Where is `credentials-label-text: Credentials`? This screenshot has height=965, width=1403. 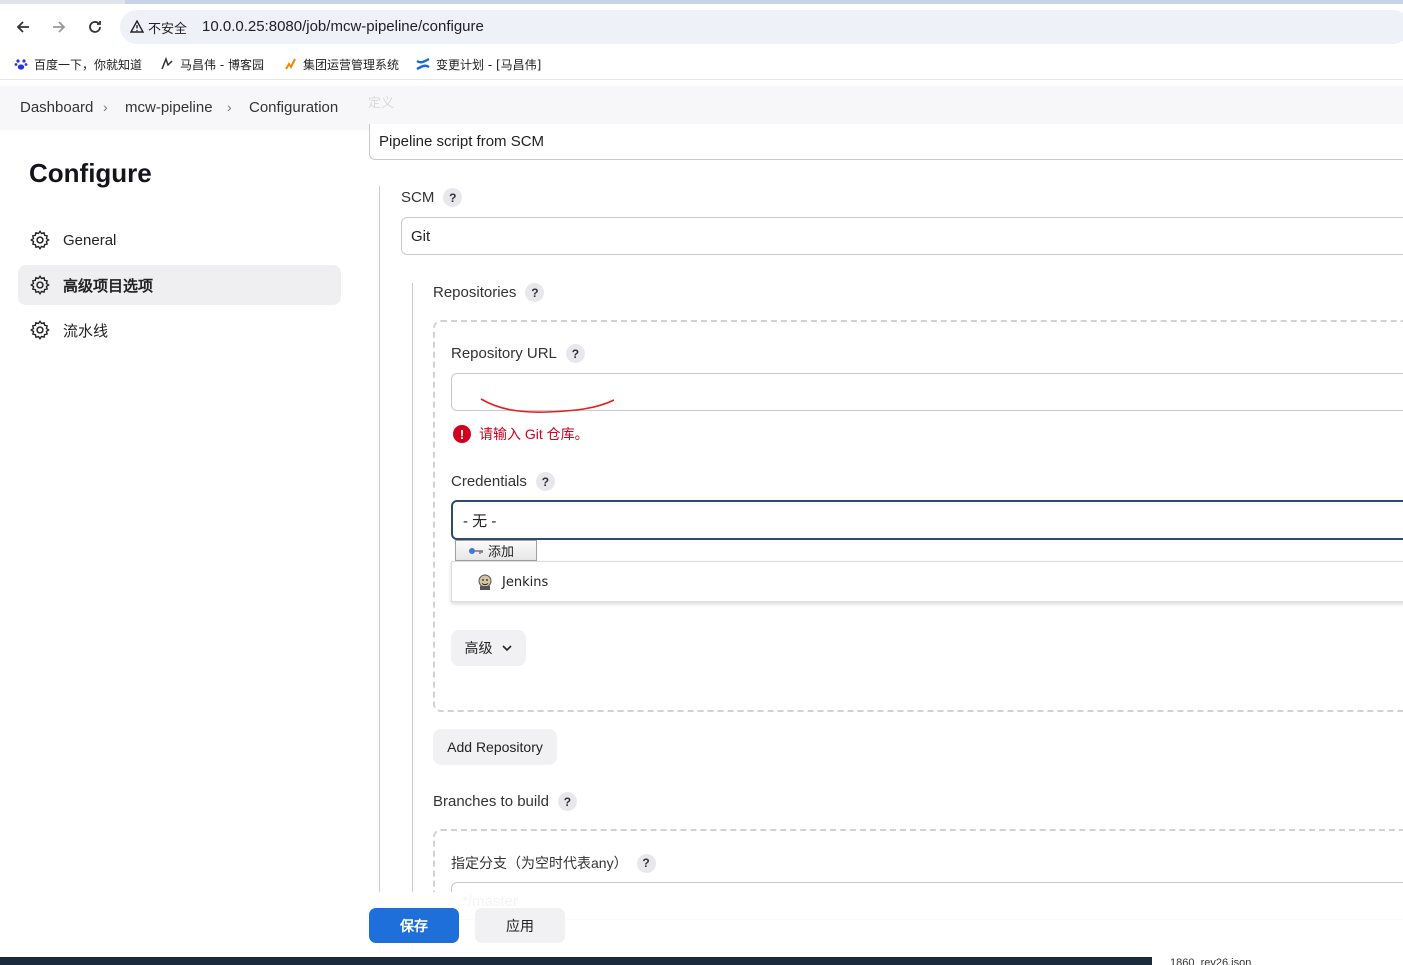 credentials-label-text: Credentials is located at coordinates (489, 481).